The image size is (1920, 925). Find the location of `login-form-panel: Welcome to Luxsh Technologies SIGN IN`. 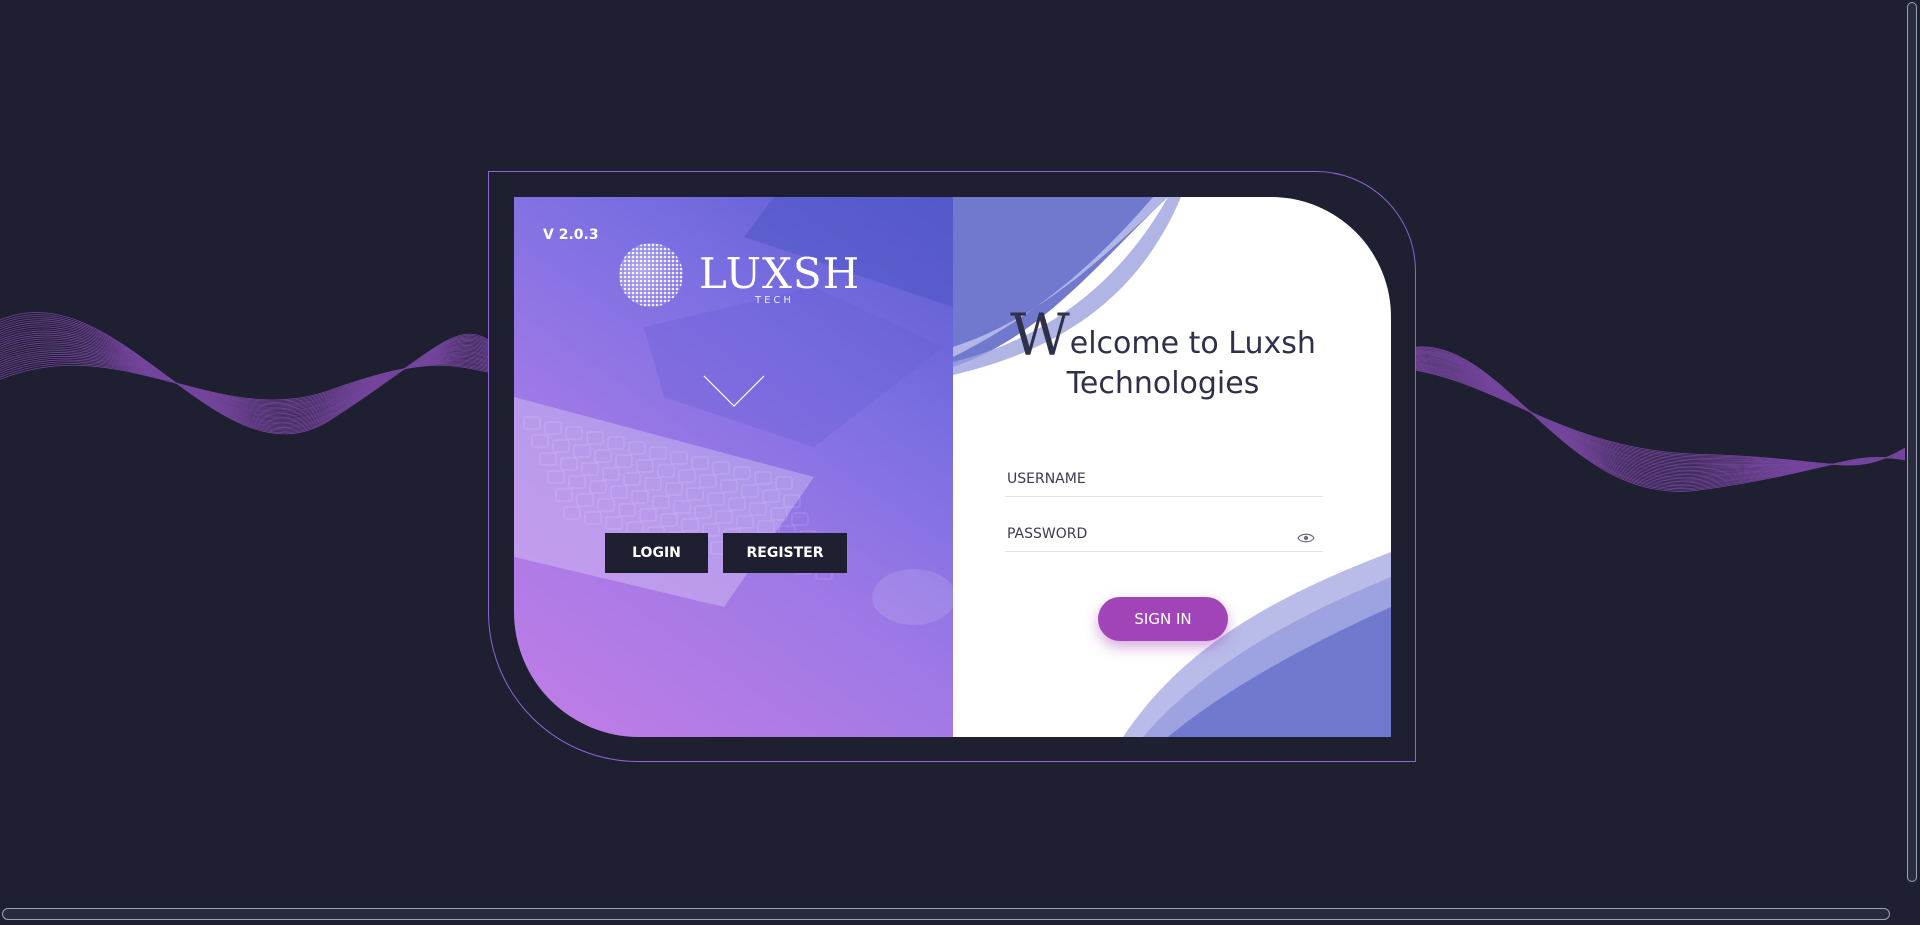

login-form-panel: Welcome to Luxsh Technologies SIGN IN is located at coordinates (1172, 467).